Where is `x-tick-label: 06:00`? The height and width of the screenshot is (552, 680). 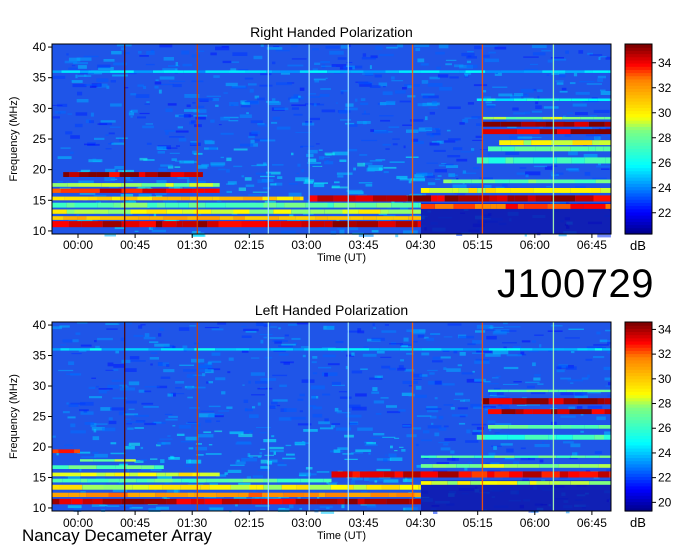
x-tick-label: 06:00 is located at coordinates (535, 523).